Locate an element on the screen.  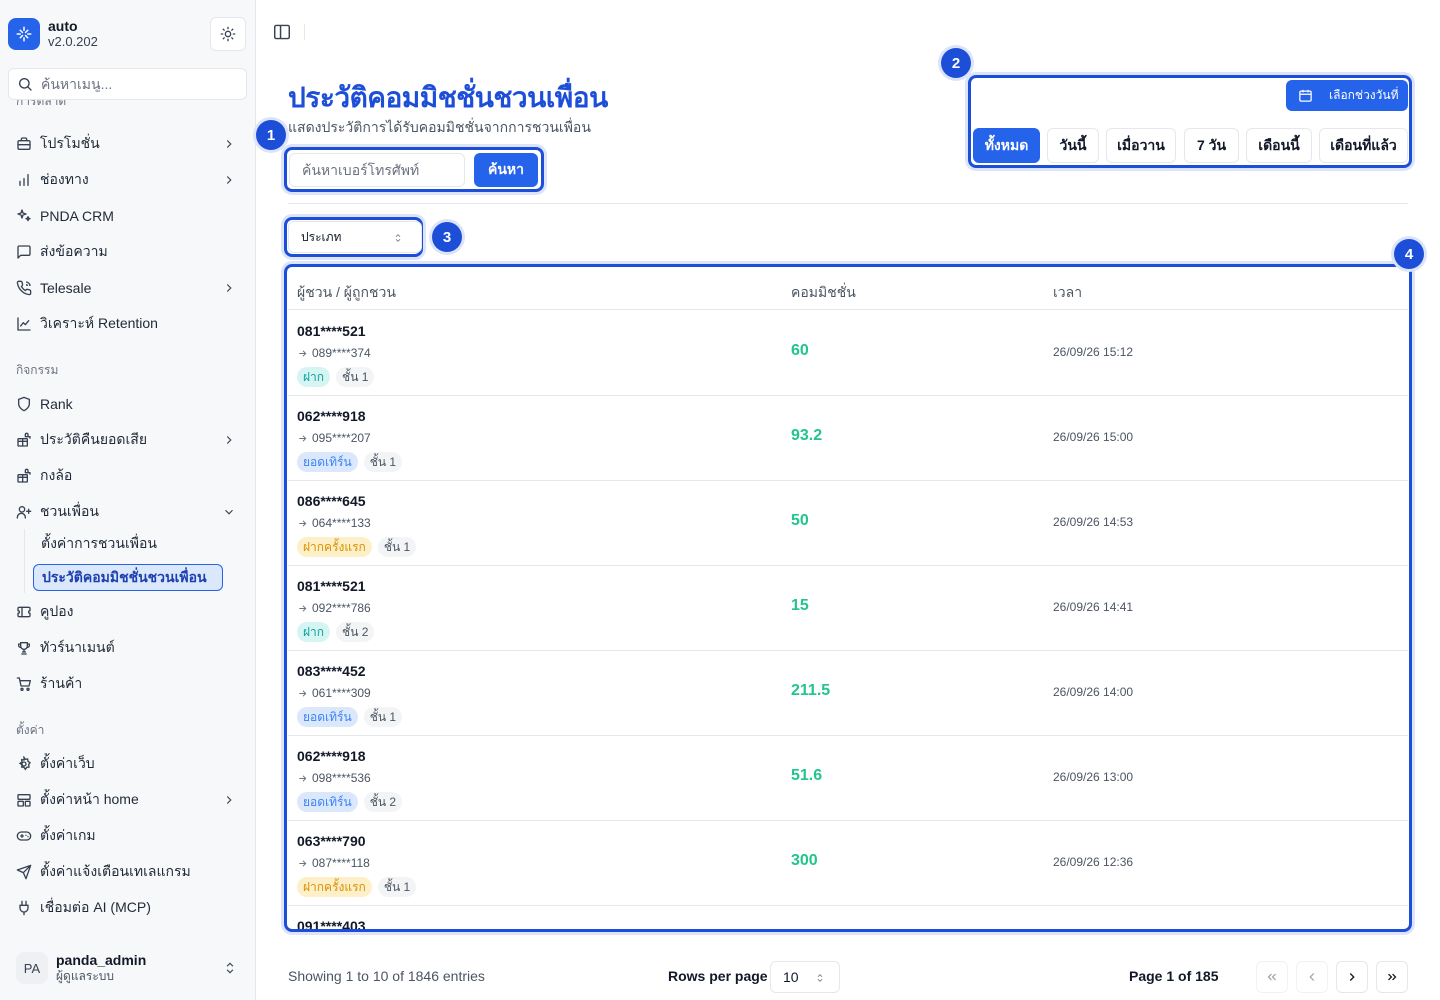
briefcase-icon is located at coordinates (24, 144).